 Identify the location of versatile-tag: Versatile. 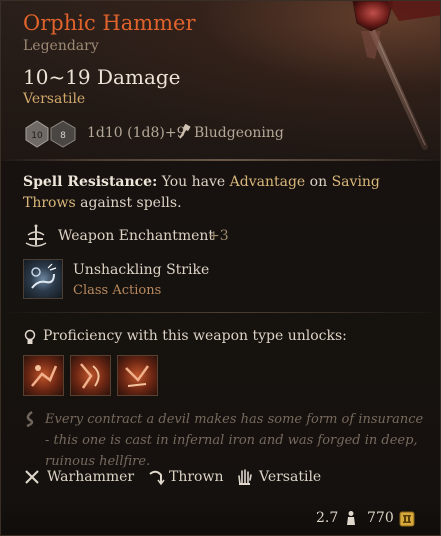
(54, 99).